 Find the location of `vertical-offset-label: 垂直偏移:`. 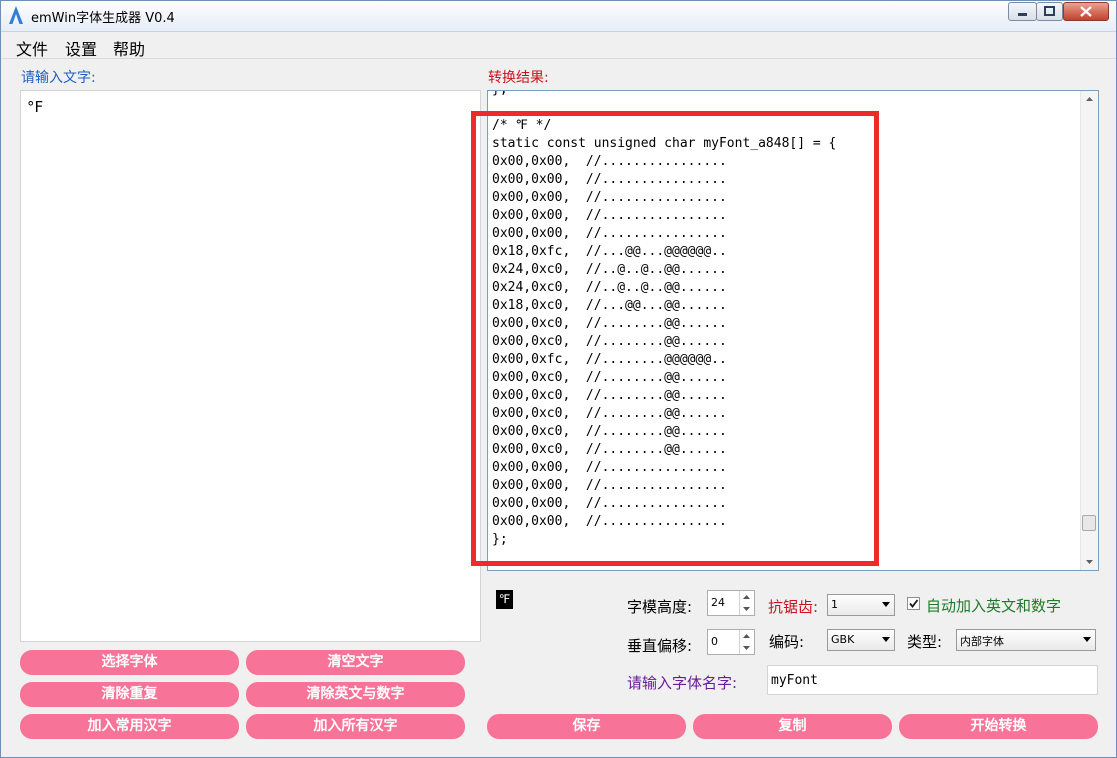

vertical-offset-label: 垂直偏移: is located at coordinates (660, 646).